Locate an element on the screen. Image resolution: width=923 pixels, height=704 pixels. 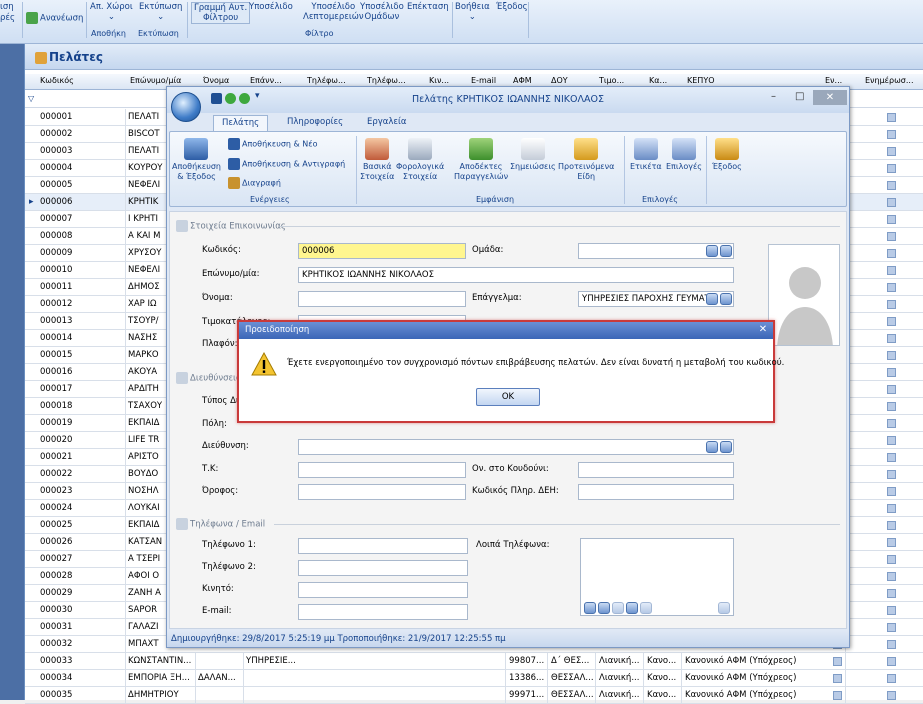
suggested-items-button: Προτεινόμενα Είδη is located at coordinates (586, 160).